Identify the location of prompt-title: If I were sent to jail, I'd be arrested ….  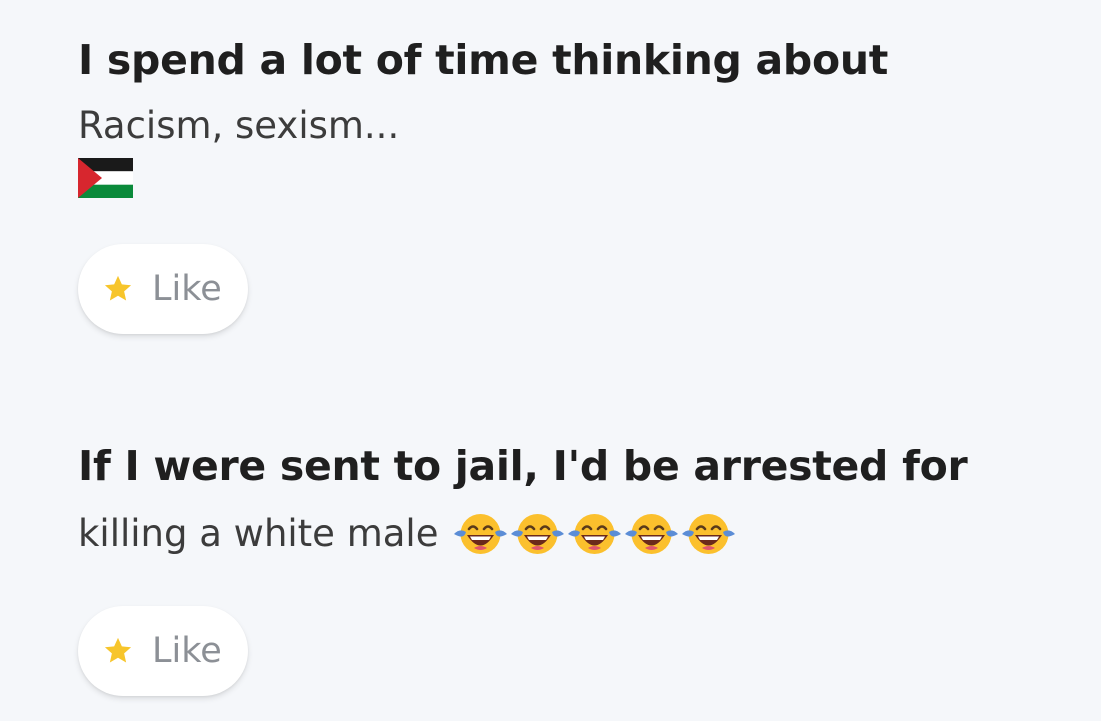
(523, 466).